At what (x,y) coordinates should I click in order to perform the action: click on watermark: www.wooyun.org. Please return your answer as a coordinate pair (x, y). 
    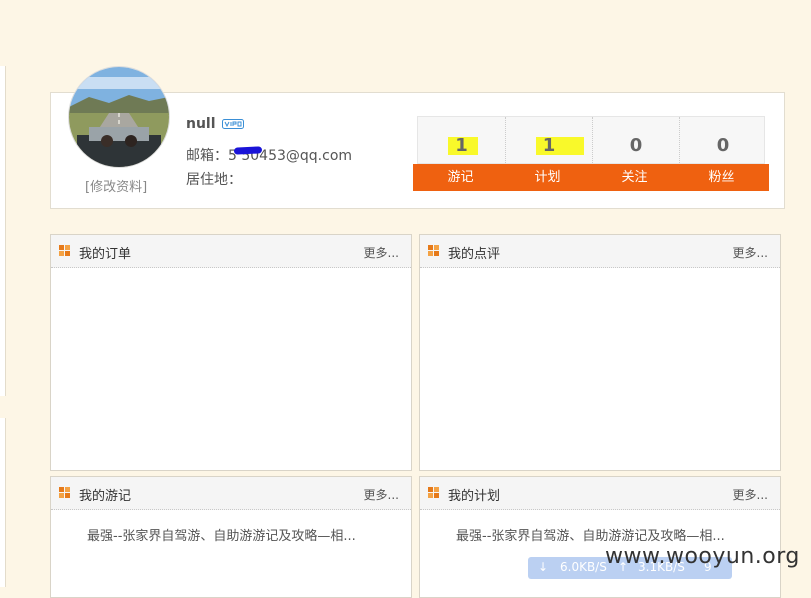
    Looking at the image, I should click on (702, 556).